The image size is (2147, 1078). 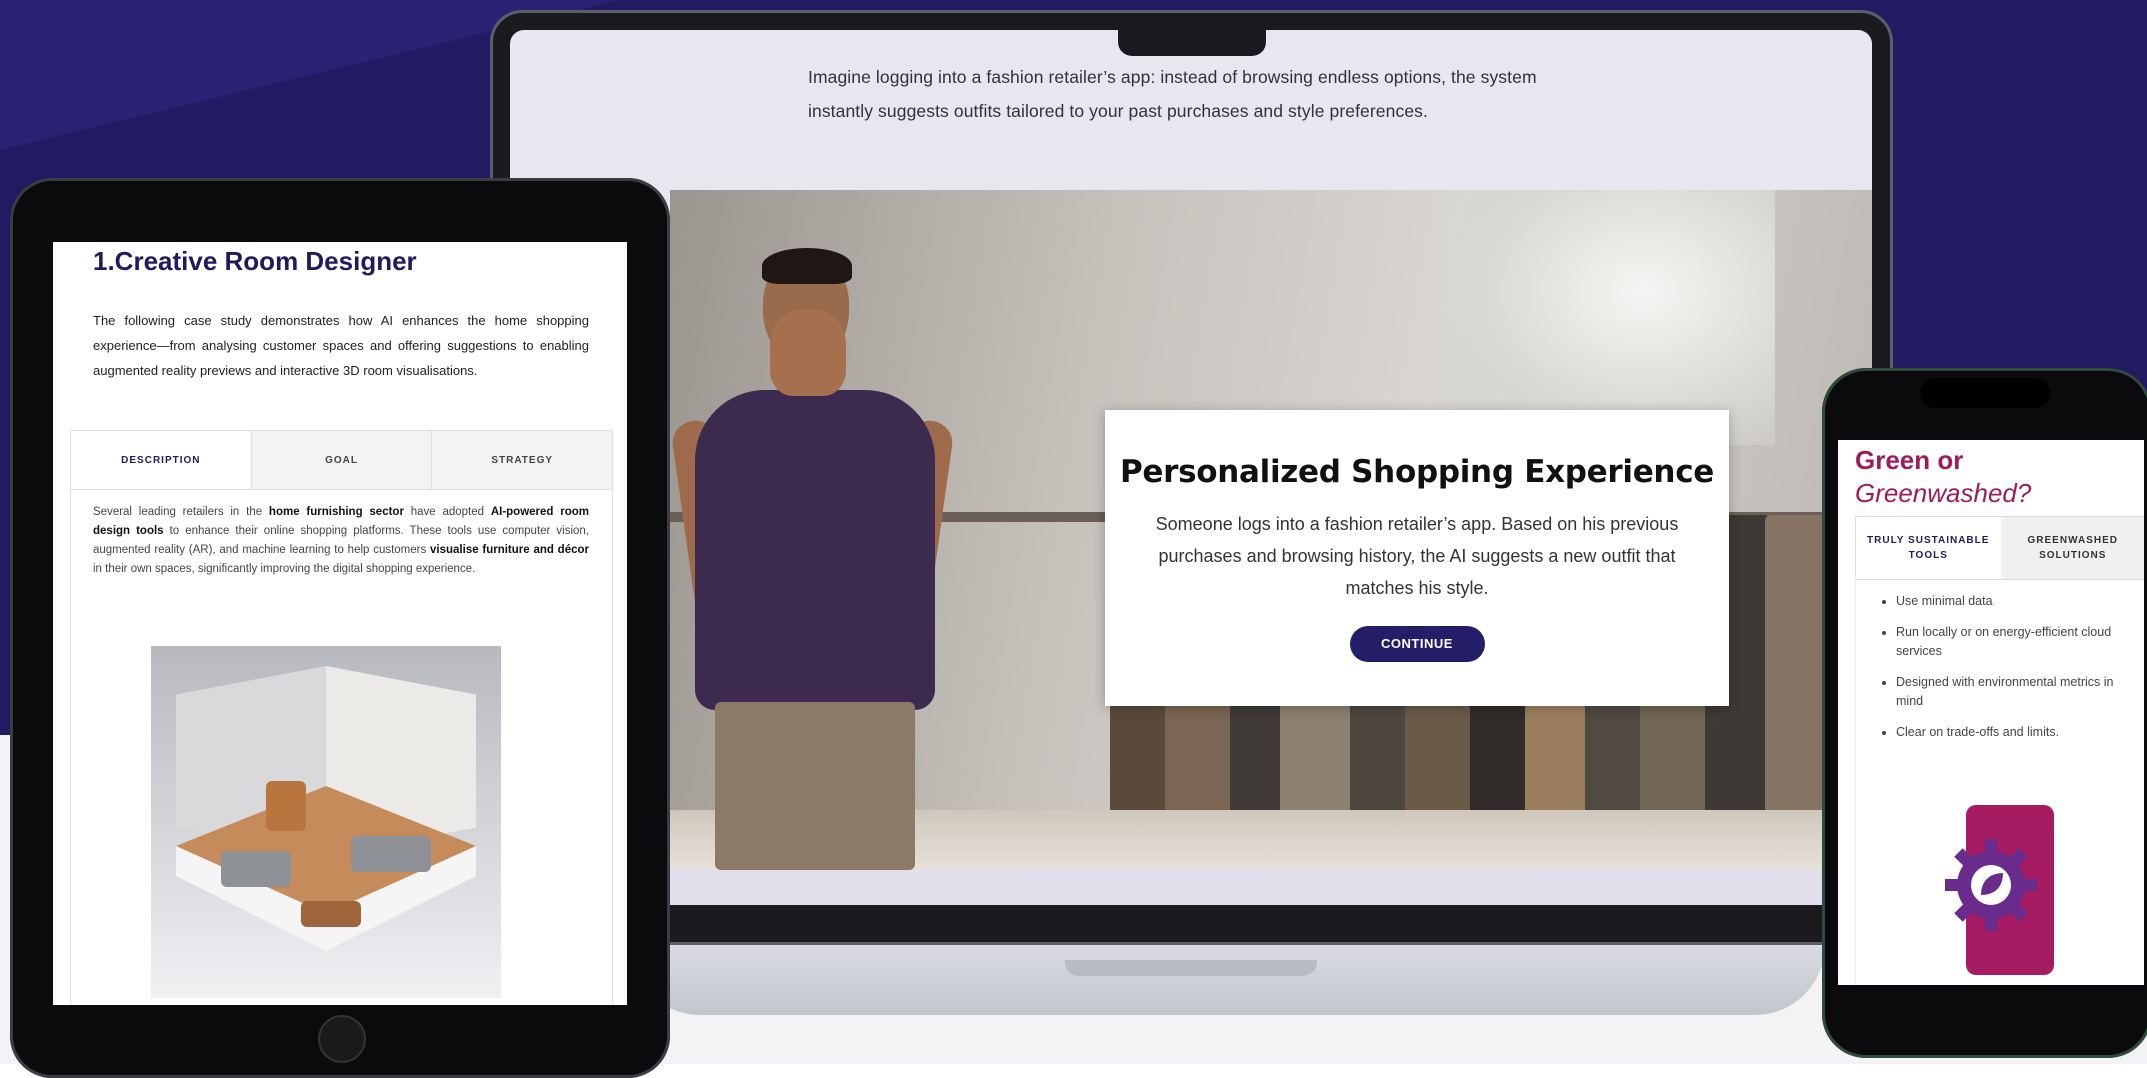 What do you see at coordinates (255, 261) in the screenshot?
I see `case-study-title: 1.Creative Room Designer` at bounding box center [255, 261].